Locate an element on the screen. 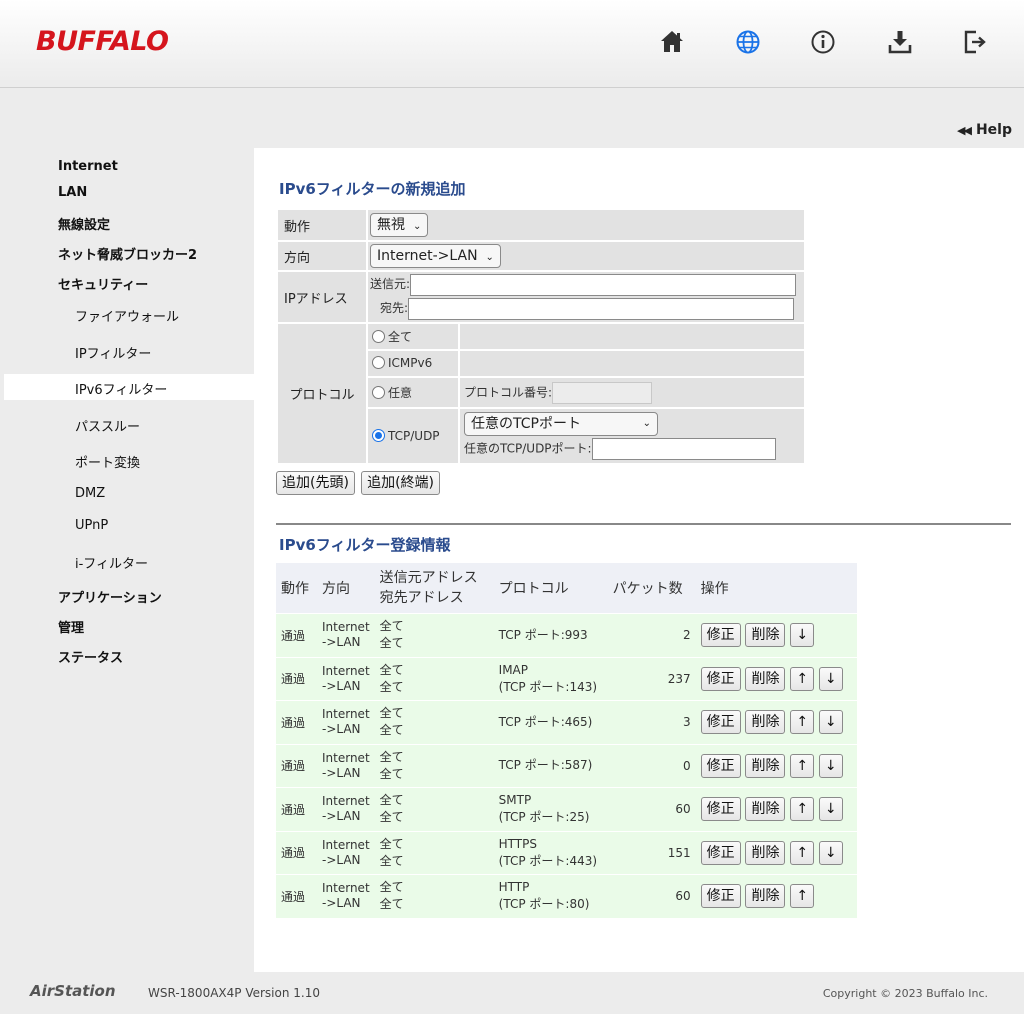  direction-select-value: Internet->LAN is located at coordinates (427, 256).